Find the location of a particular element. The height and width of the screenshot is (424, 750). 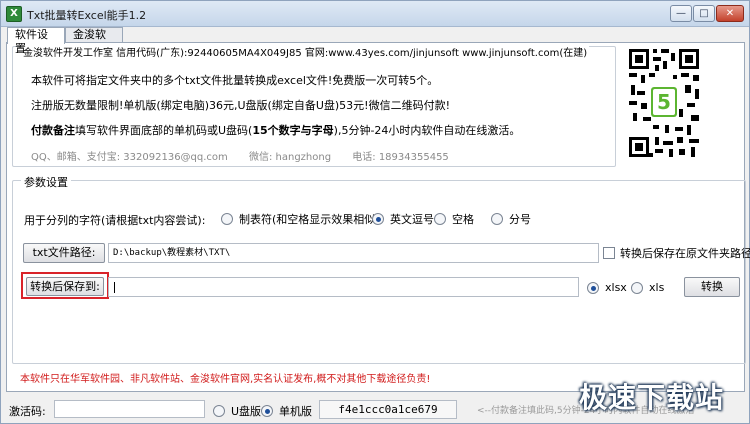

contact-email: QQ、邮箱、支付宝: 332092136@qq.com is located at coordinates (129, 157).